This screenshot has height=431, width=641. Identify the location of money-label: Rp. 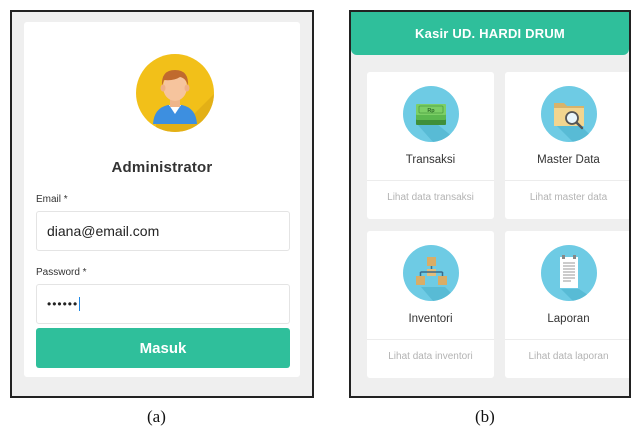
(431, 111).